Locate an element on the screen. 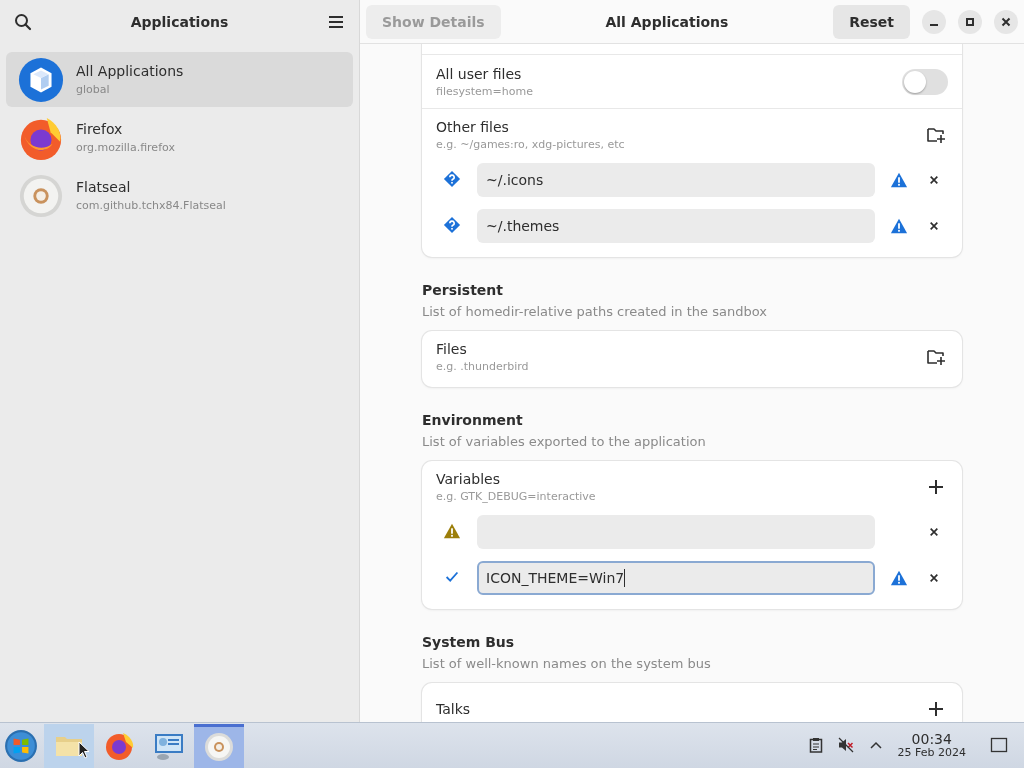 This screenshot has width=1024, height=768. app-name: All Applications is located at coordinates (130, 71).